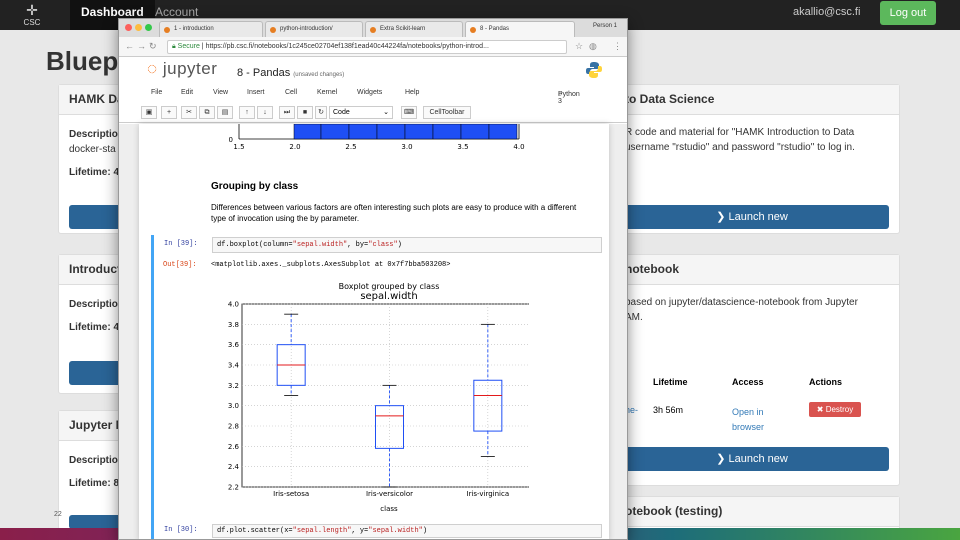  I want to click on run-icon: ⏭, so click(287, 112).